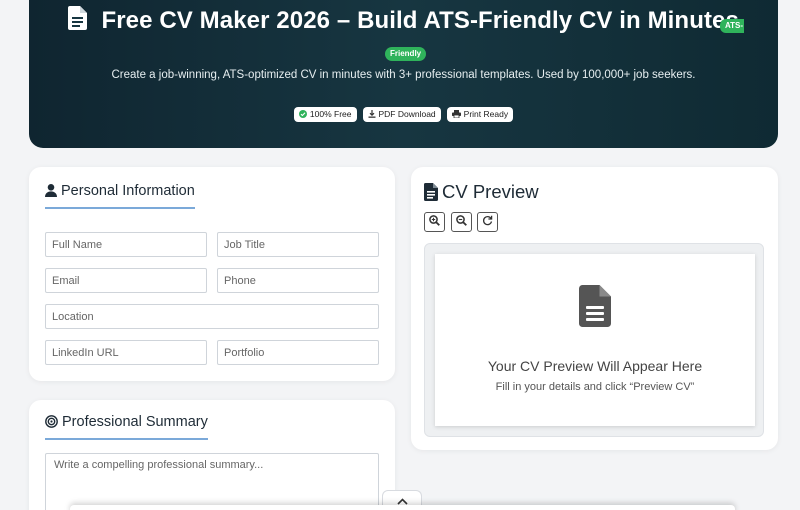 The image size is (800, 510). What do you see at coordinates (212, 316) in the screenshot?
I see `location-input` at bounding box center [212, 316].